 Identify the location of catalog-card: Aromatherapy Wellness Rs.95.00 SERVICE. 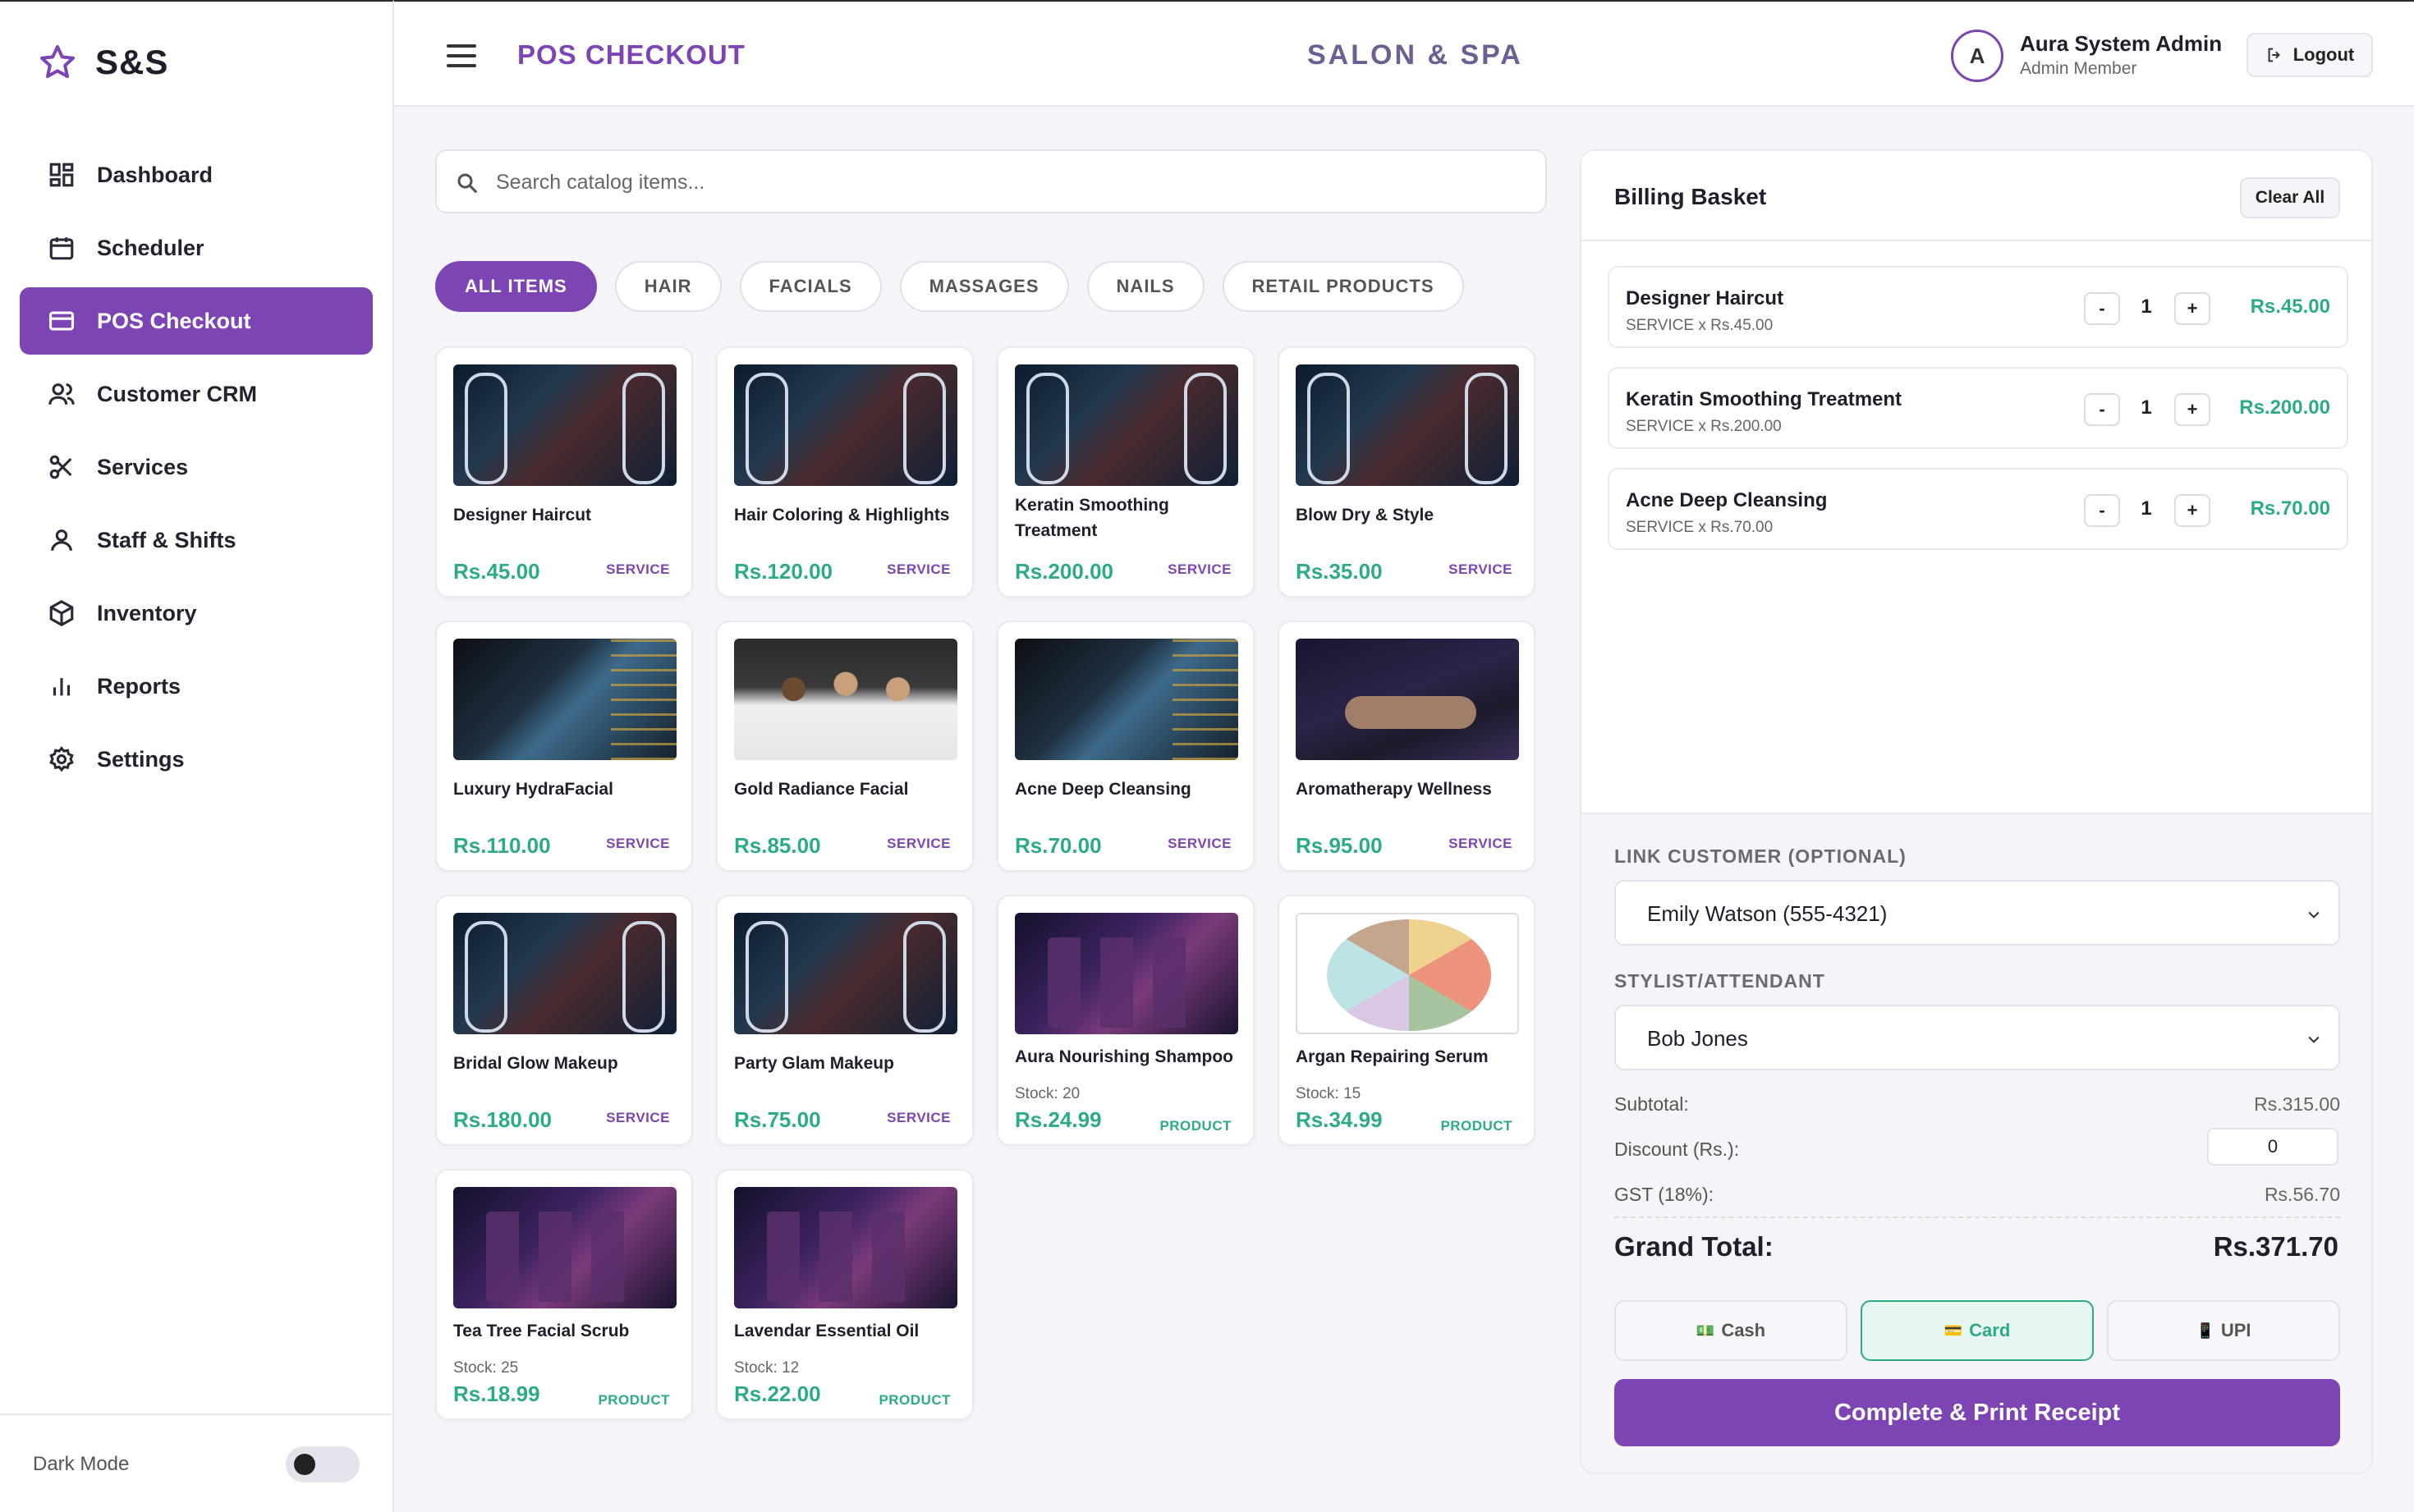
(1406, 746).